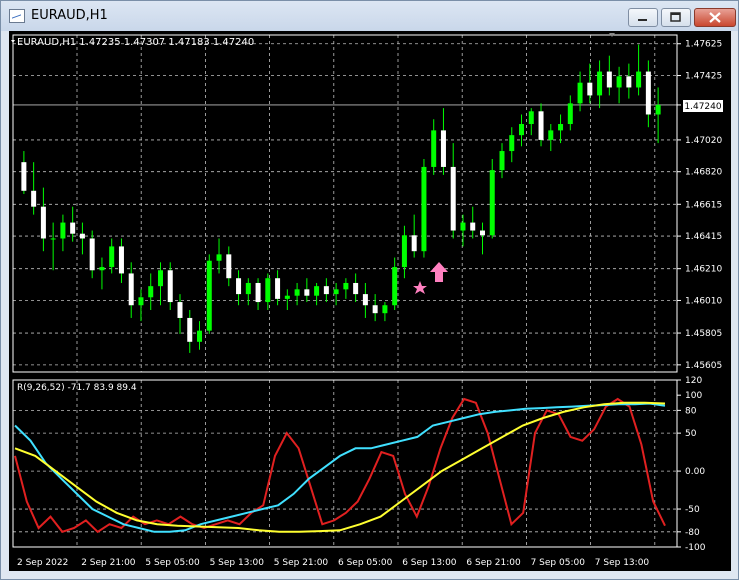  I want to click on current-price-text: 1.47240, so click(702, 107).